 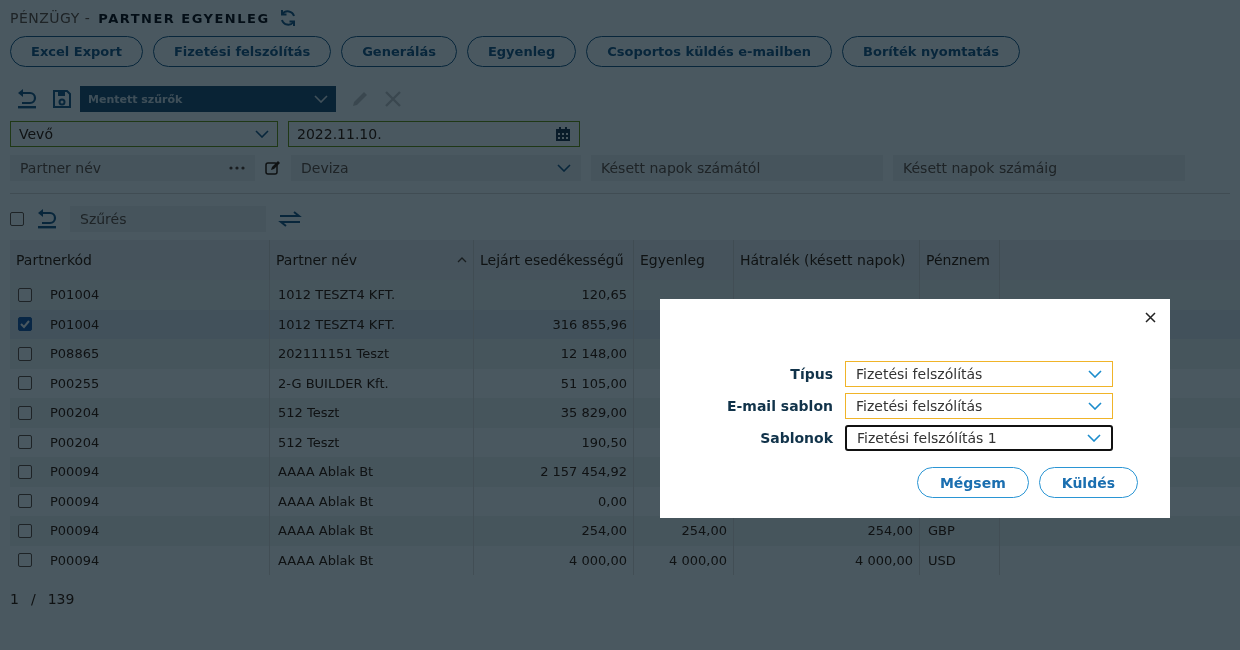 What do you see at coordinates (972, 482) in the screenshot?
I see `dialog-button: Mégsem` at bounding box center [972, 482].